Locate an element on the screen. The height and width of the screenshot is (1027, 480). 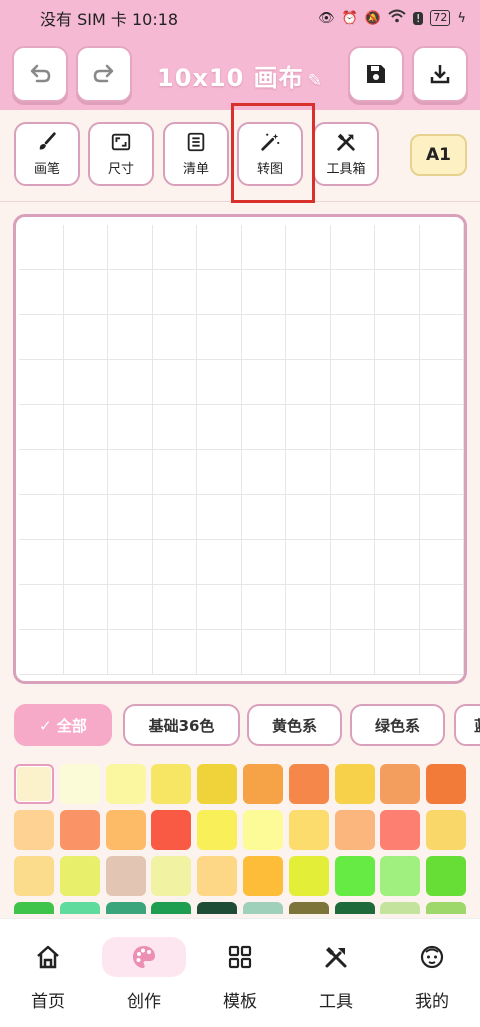
filter-blue: 蓝 is located at coordinates (467, 725).